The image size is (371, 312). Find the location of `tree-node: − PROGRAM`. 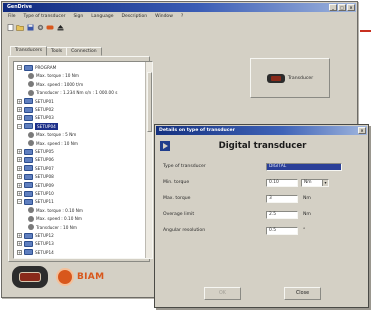

tree-node: − PROGRAM is located at coordinates (36, 67).